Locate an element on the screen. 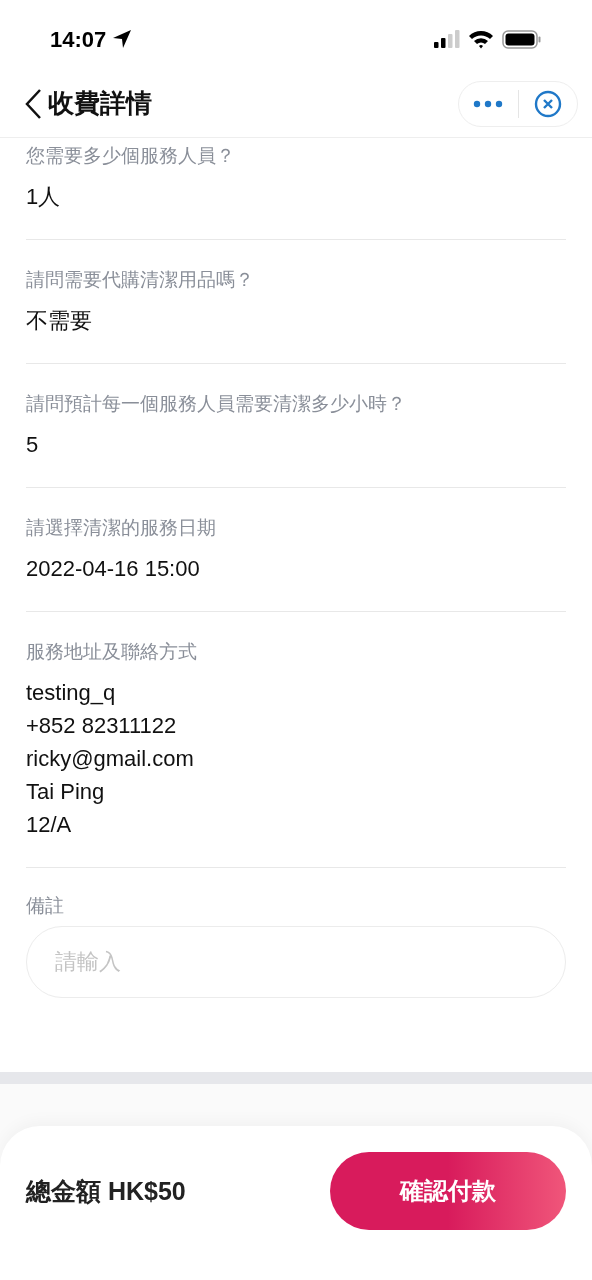 This screenshot has height=1280, width=592. status-time: 14:07 is located at coordinates (78, 39).